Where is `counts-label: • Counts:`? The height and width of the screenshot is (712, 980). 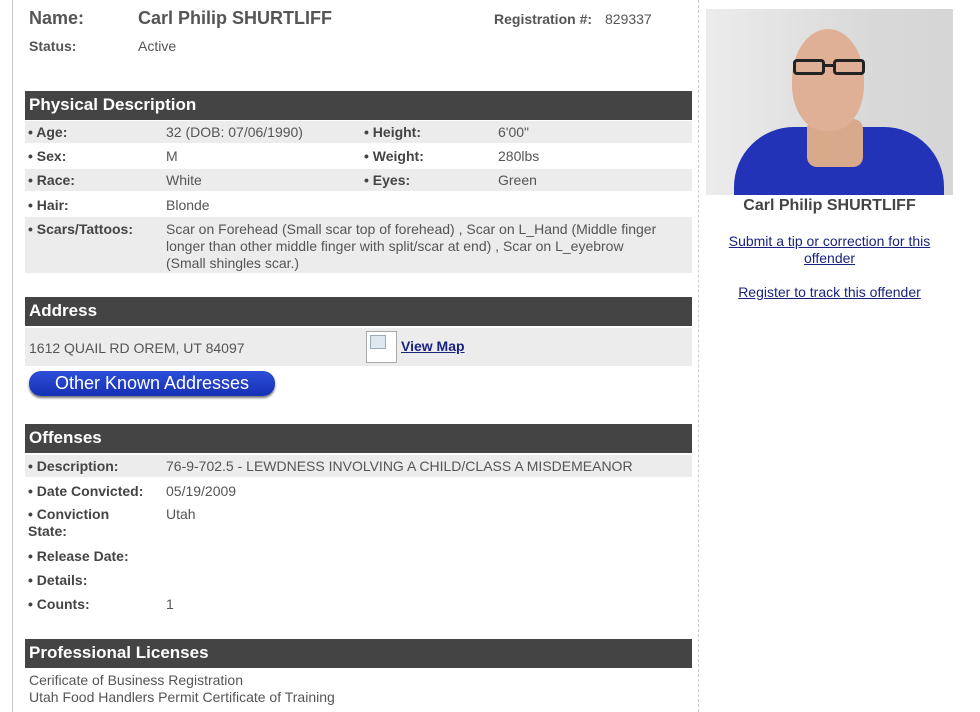
counts-label: • Counts: is located at coordinates (59, 604).